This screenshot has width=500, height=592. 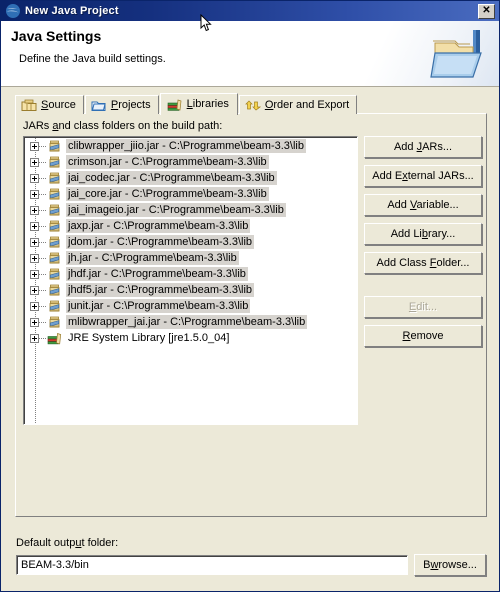 What do you see at coordinates (191, 306) in the screenshot?
I see `tree-row: junit.jar - C:\Programme\beam-3.3\lib` at bounding box center [191, 306].